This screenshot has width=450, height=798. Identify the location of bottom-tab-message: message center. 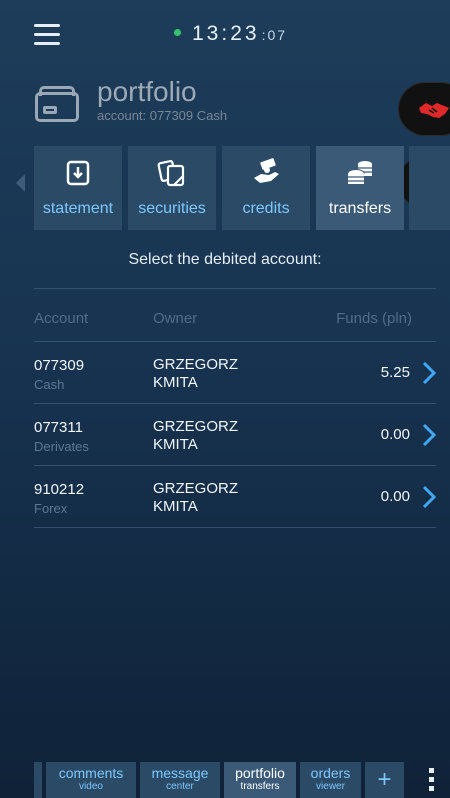
(180, 780).